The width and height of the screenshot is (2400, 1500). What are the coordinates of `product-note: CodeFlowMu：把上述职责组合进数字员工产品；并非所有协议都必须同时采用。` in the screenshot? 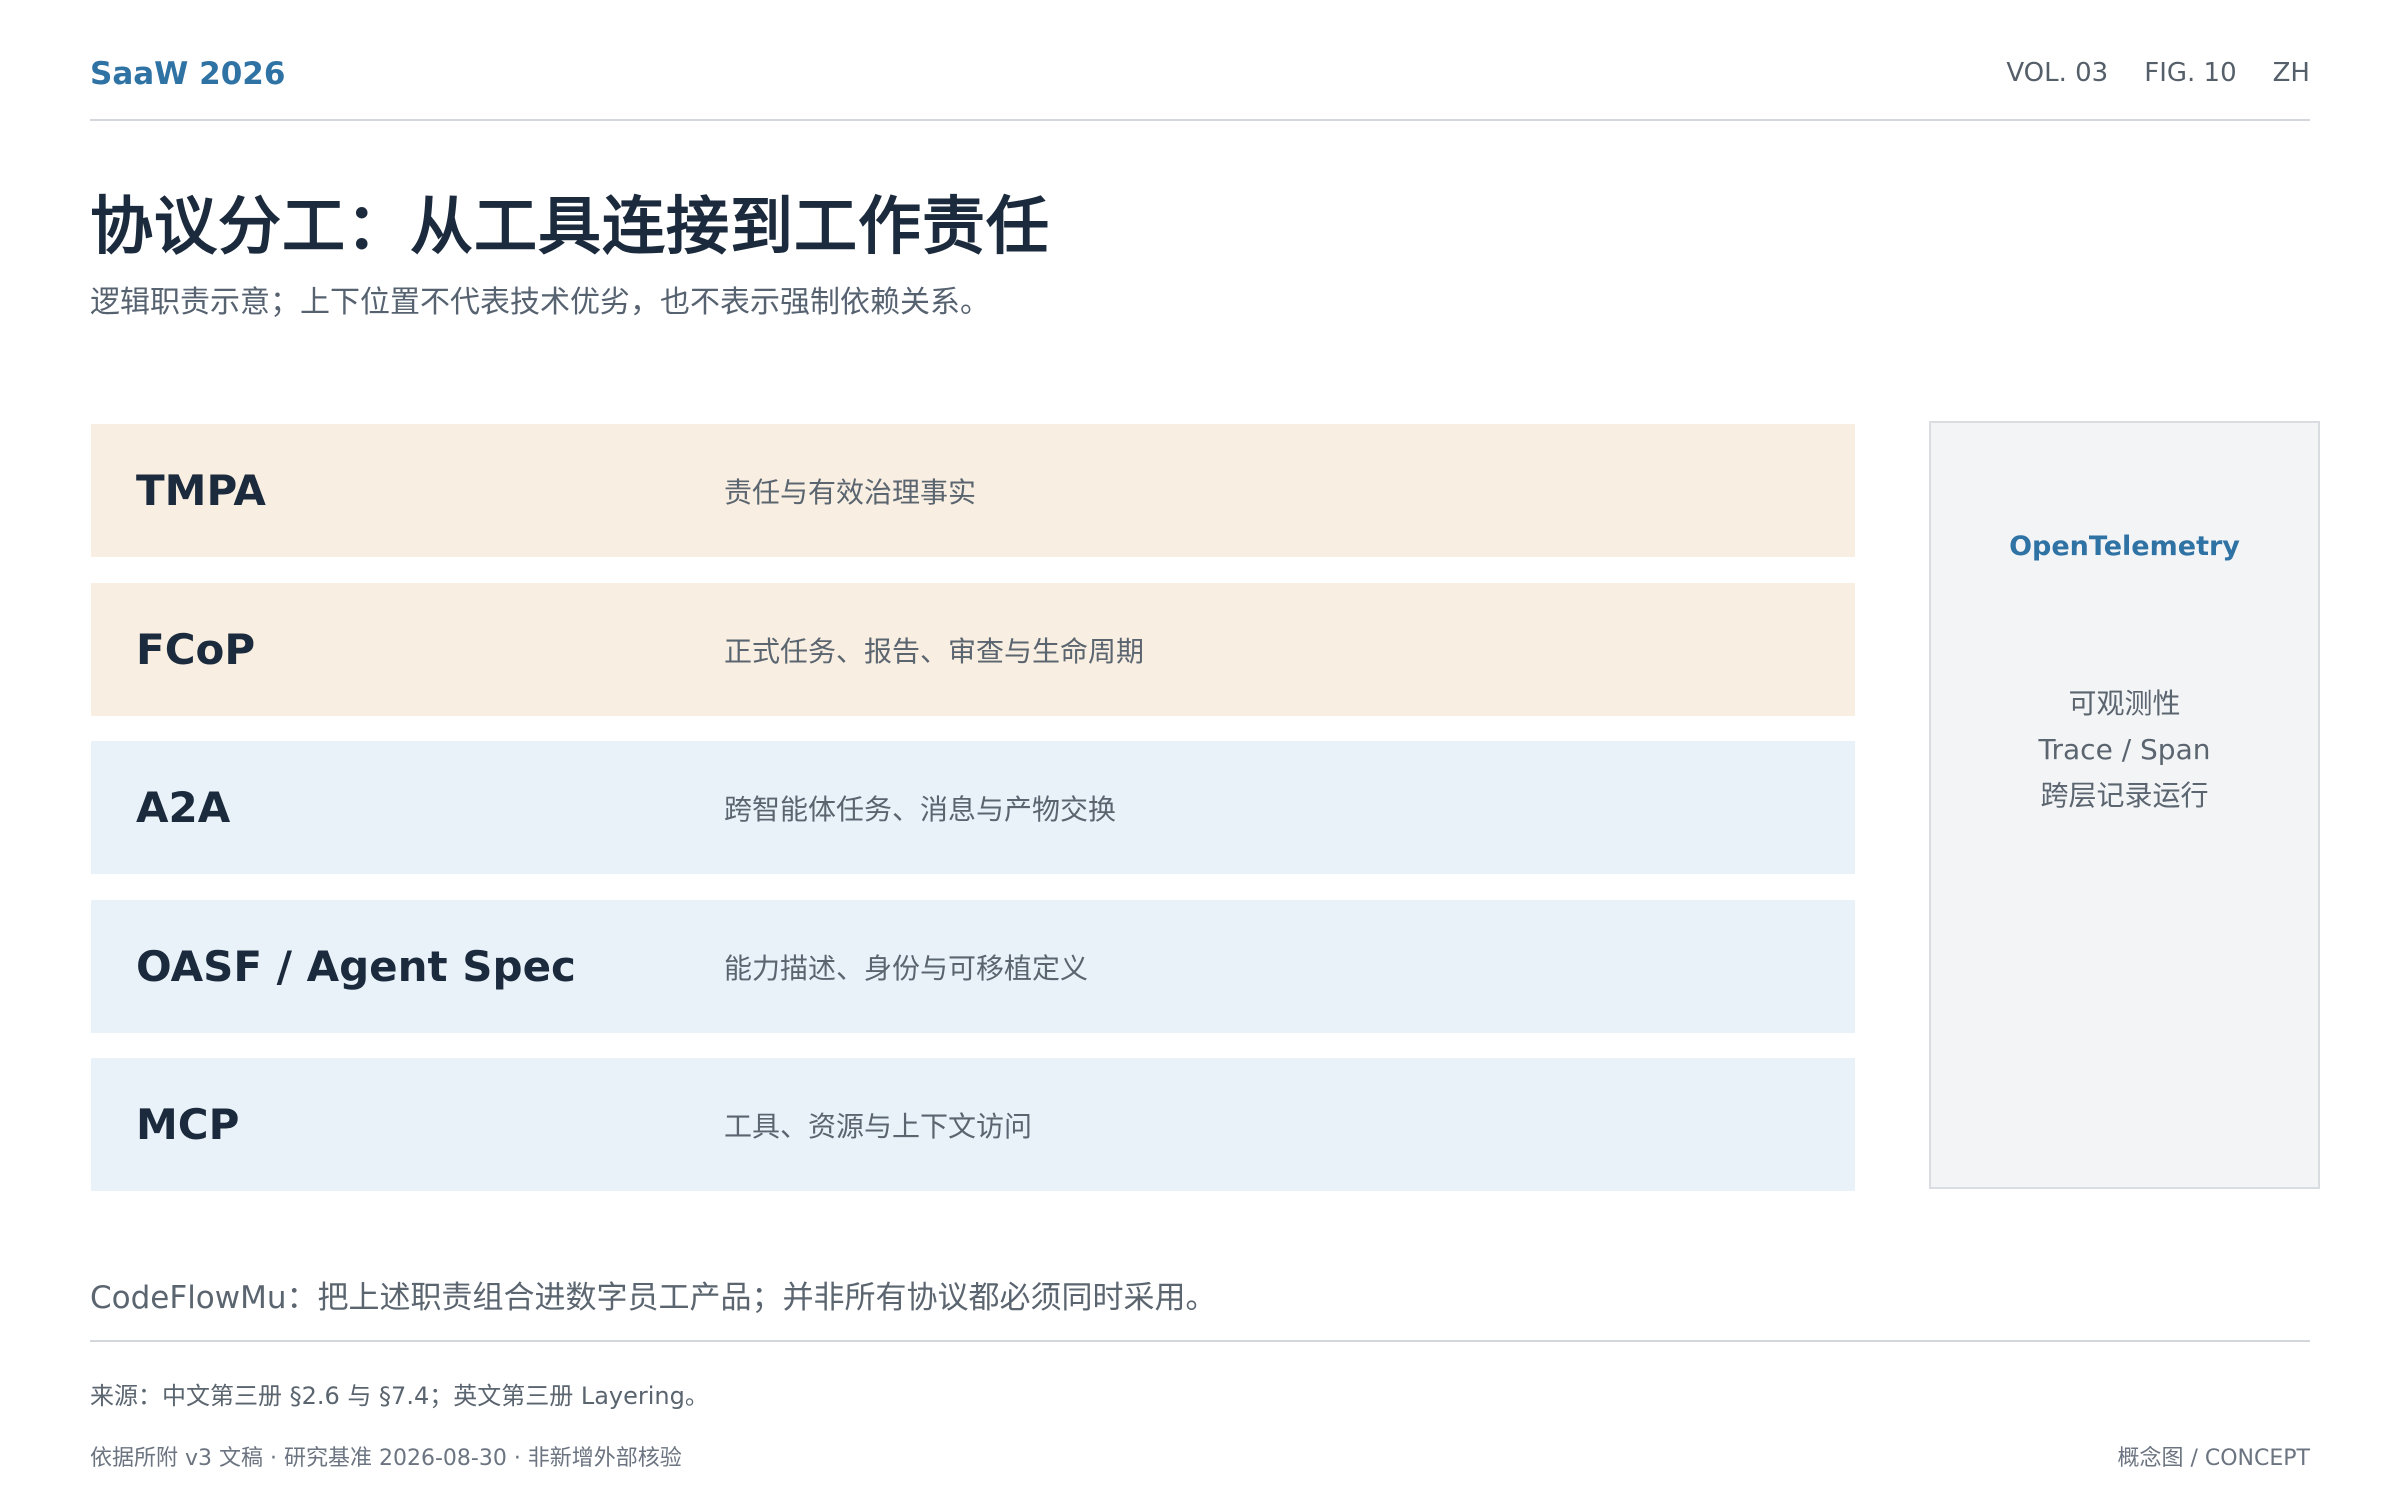 It's located at (653, 1298).